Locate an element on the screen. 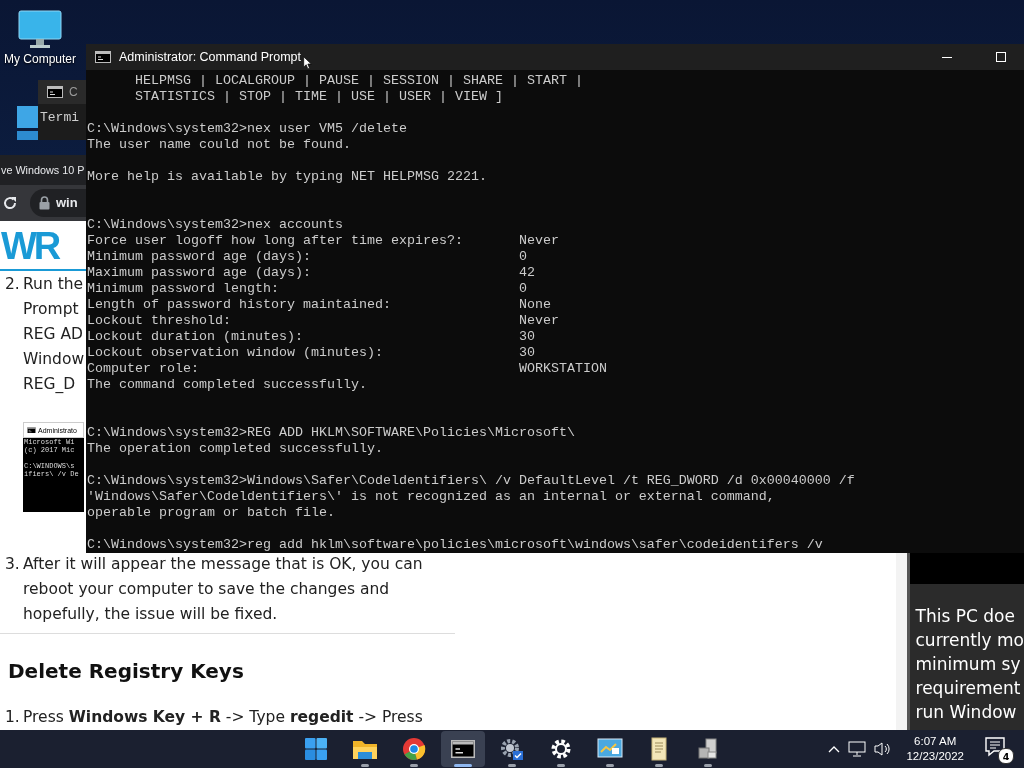 This screenshot has width=1024, height=768. step-number: 3. is located at coordinates (13, 564).